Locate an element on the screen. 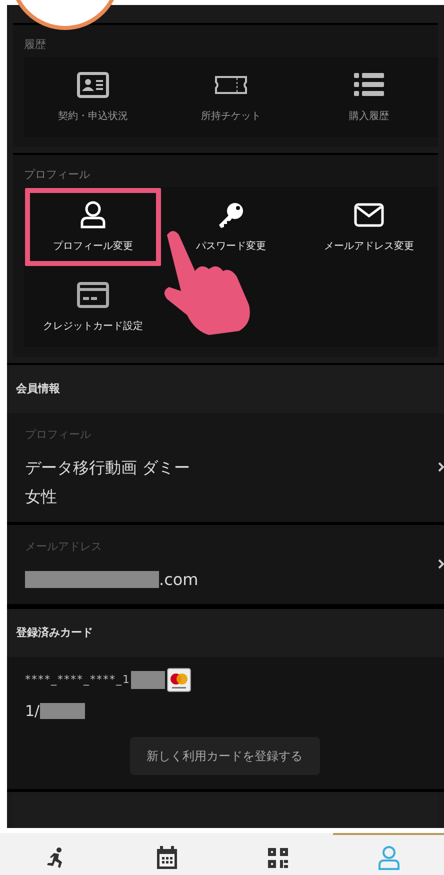 This screenshot has width=444, height=875. menu-item: パスワード変更 is located at coordinates (231, 227).